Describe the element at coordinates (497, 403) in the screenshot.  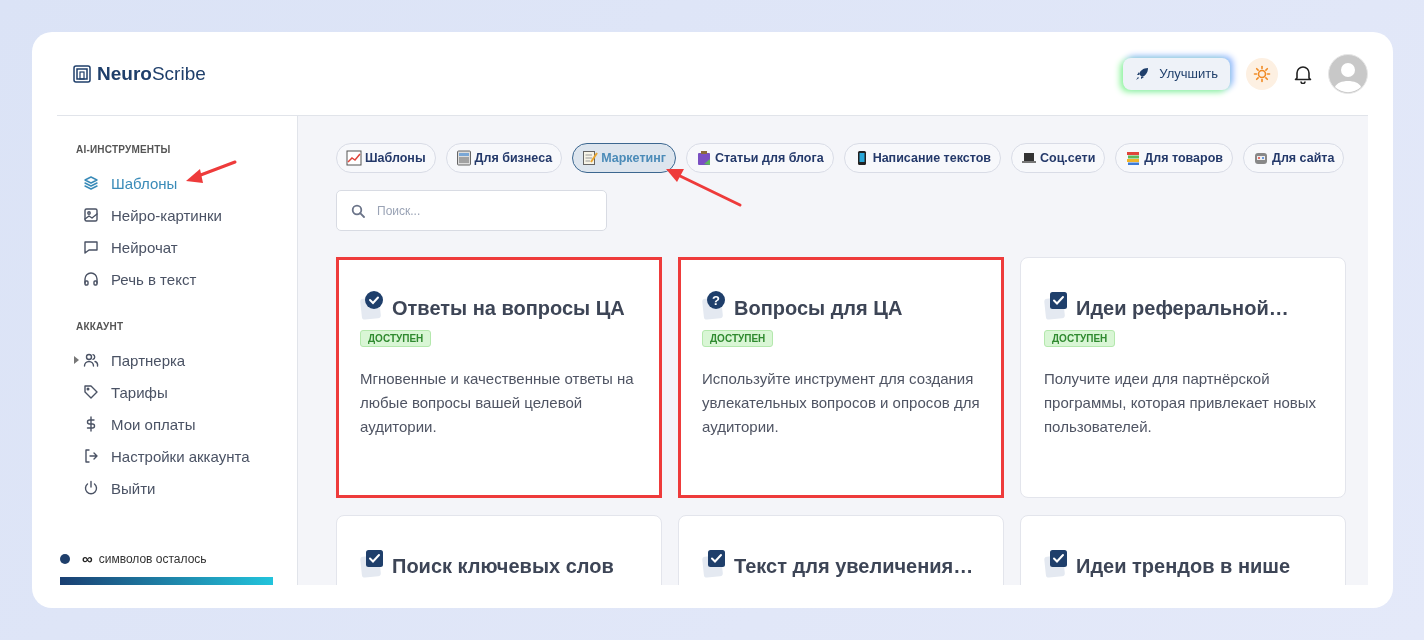
I see `card-description: Мгновенные и качественные ответы на любые вопросы вашей целевой аудитории.` at that location.